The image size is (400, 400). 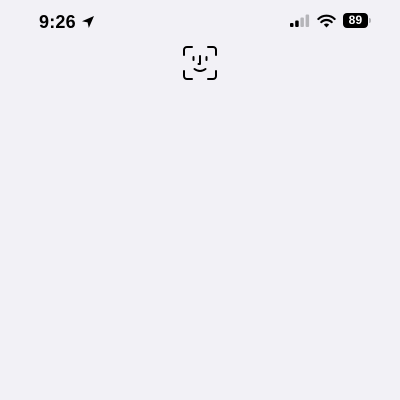 What do you see at coordinates (200, 23) in the screenshot?
I see `status-bar: 9:26 89` at bounding box center [200, 23].